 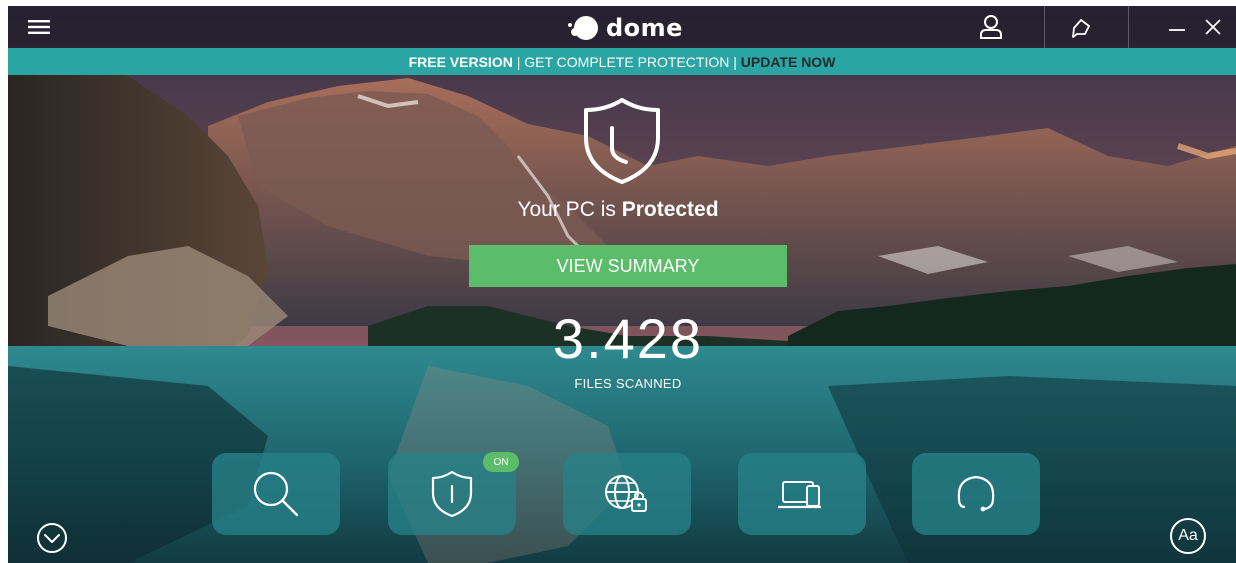 What do you see at coordinates (1177, 27) in the screenshot?
I see `minimize-button` at bounding box center [1177, 27].